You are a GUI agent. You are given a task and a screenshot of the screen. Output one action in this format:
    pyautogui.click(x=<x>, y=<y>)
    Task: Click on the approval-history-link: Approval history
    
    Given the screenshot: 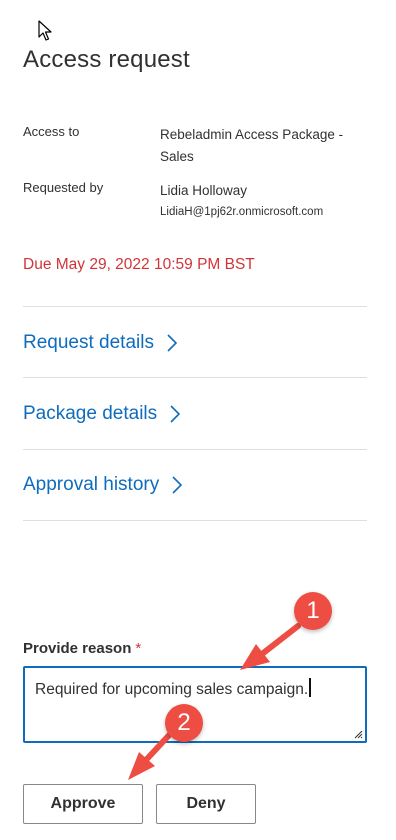 What is the action you would take?
    pyautogui.click(x=103, y=485)
    